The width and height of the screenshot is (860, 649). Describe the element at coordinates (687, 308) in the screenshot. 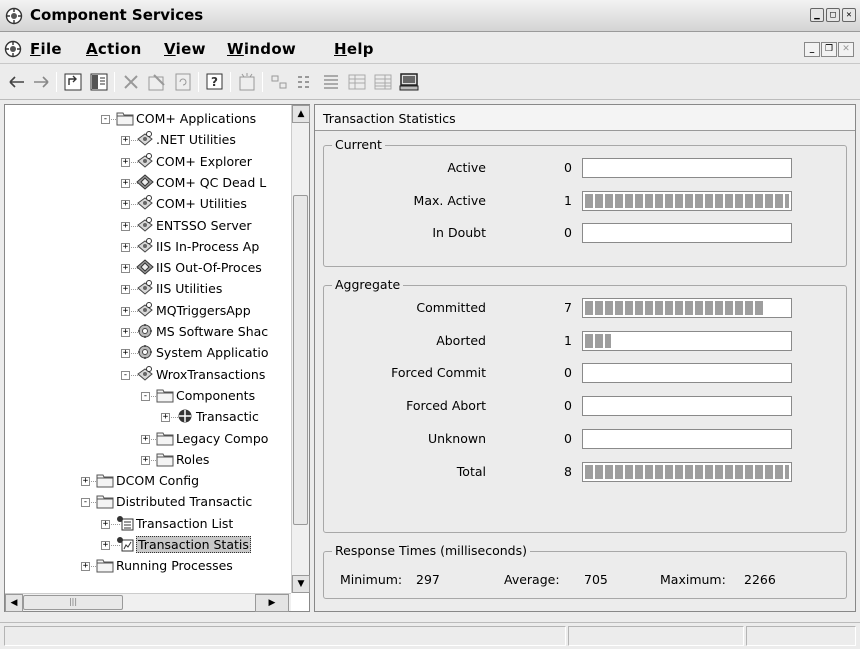

I see `stat-progress-bar` at that location.